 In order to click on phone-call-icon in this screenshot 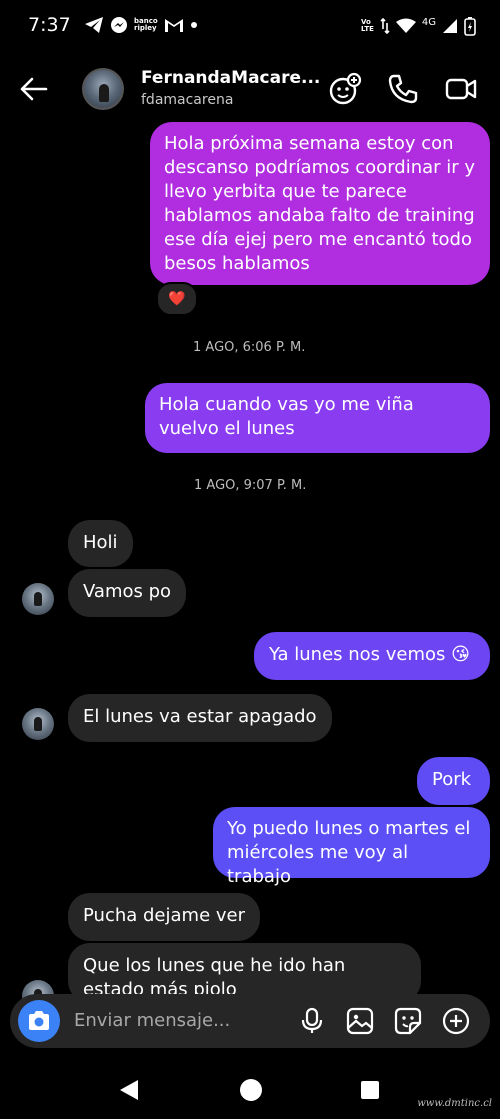, I will do `click(403, 89)`.